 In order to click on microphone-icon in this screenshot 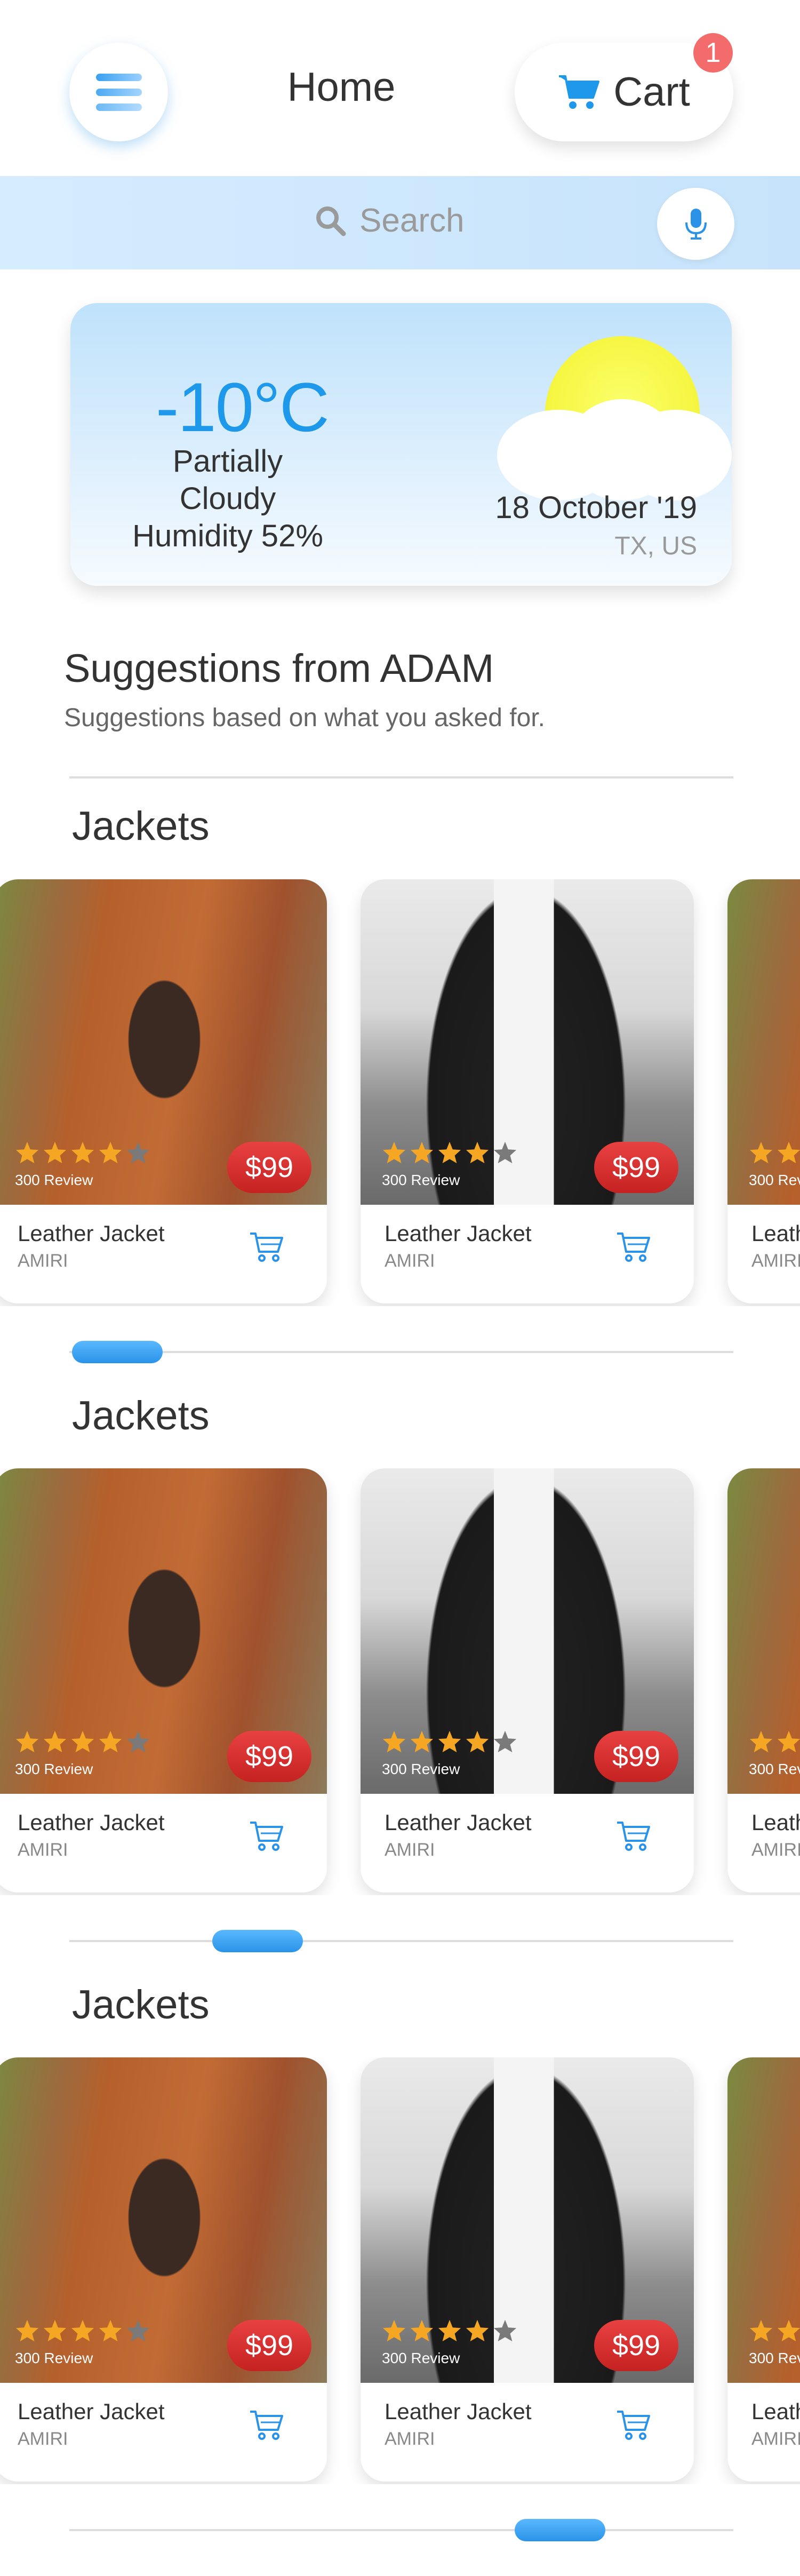, I will do `click(696, 224)`.